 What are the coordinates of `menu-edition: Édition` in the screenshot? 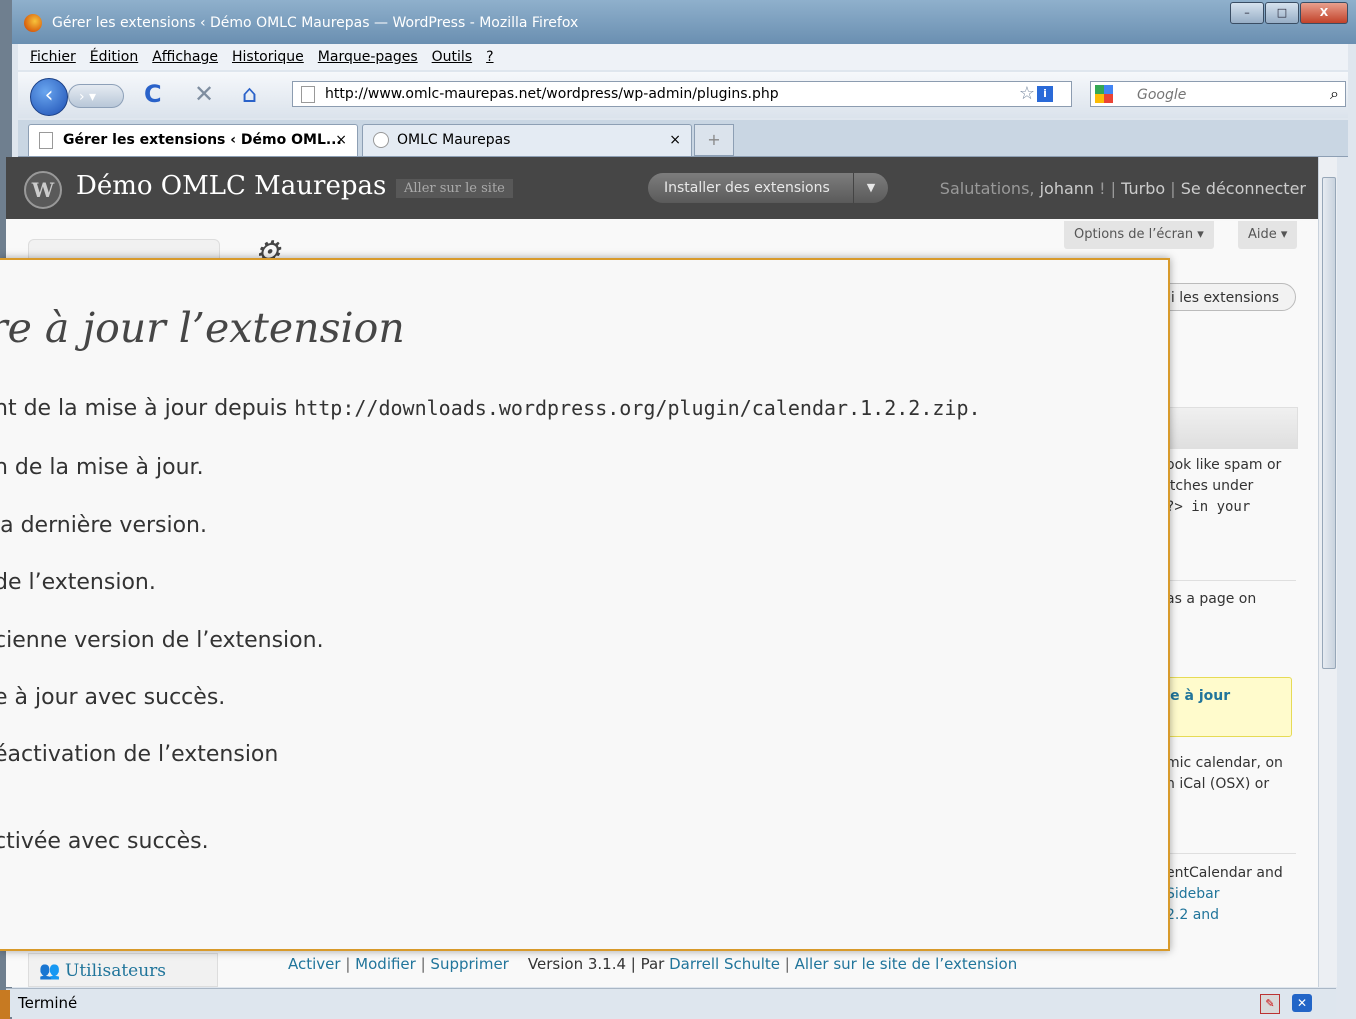 It's located at (114, 57).